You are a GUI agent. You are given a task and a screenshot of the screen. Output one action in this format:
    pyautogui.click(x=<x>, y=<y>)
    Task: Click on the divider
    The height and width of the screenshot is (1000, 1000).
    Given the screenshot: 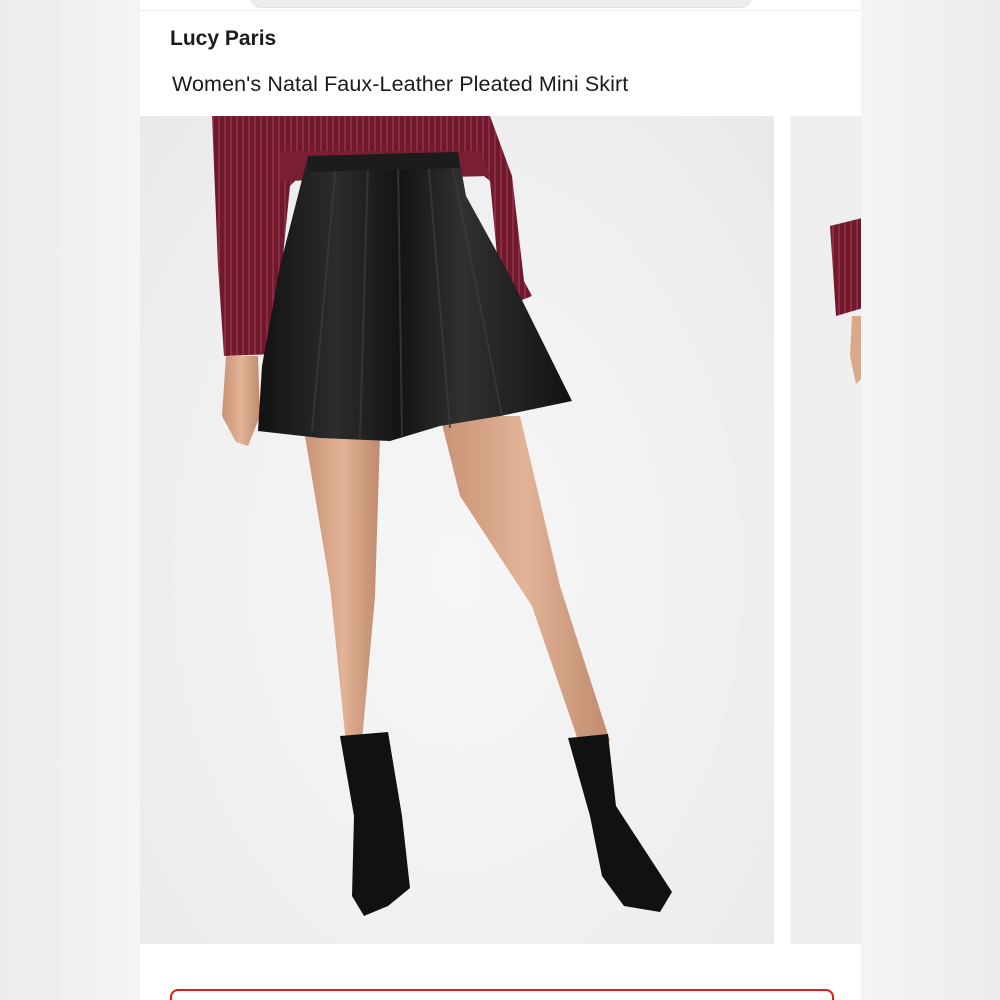 What is the action you would take?
    pyautogui.click(x=500, y=10)
    